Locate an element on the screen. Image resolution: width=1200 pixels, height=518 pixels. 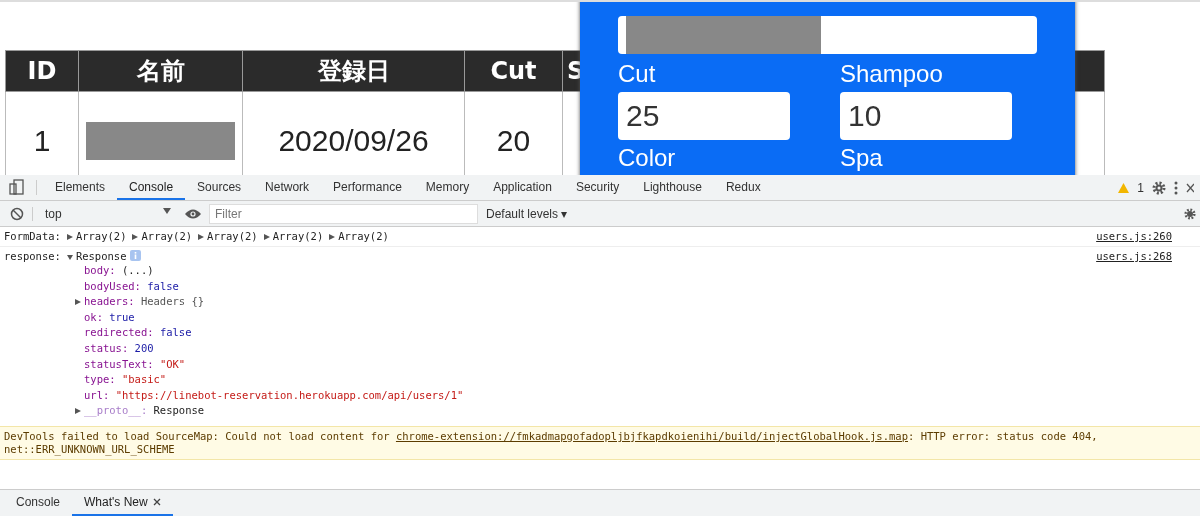
devtools-tab: Application is located at coordinates (522, 187).